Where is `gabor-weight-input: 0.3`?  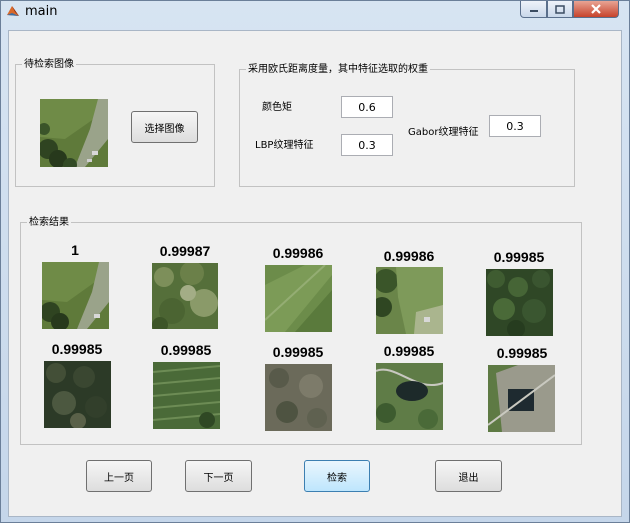 gabor-weight-input: 0.3 is located at coordinates (515, 126).